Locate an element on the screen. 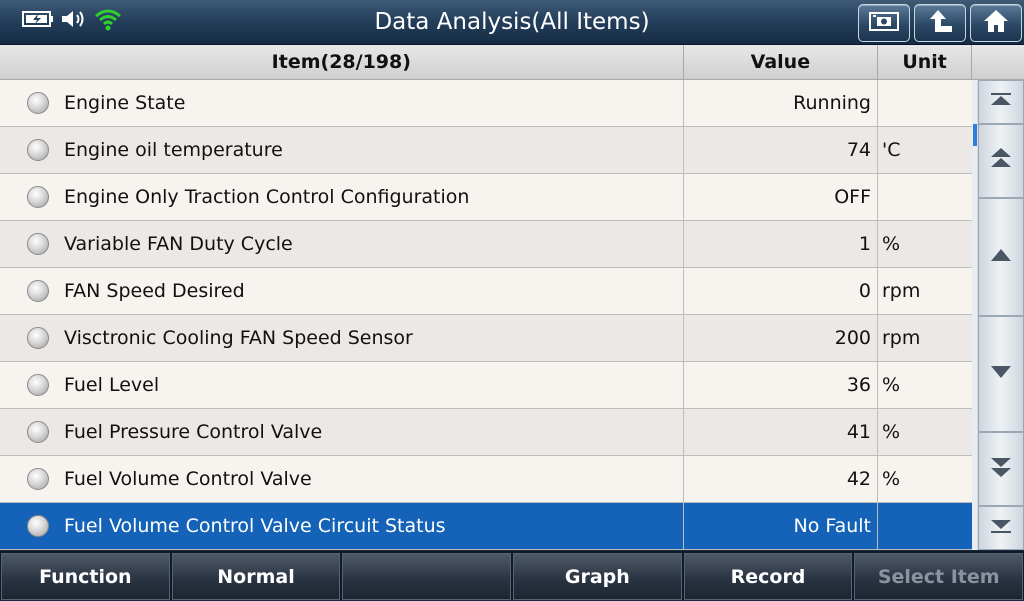 This screenshot has height=601, width=1024. column-header-item: Item(28/198) is located at coordinates (342, 62).